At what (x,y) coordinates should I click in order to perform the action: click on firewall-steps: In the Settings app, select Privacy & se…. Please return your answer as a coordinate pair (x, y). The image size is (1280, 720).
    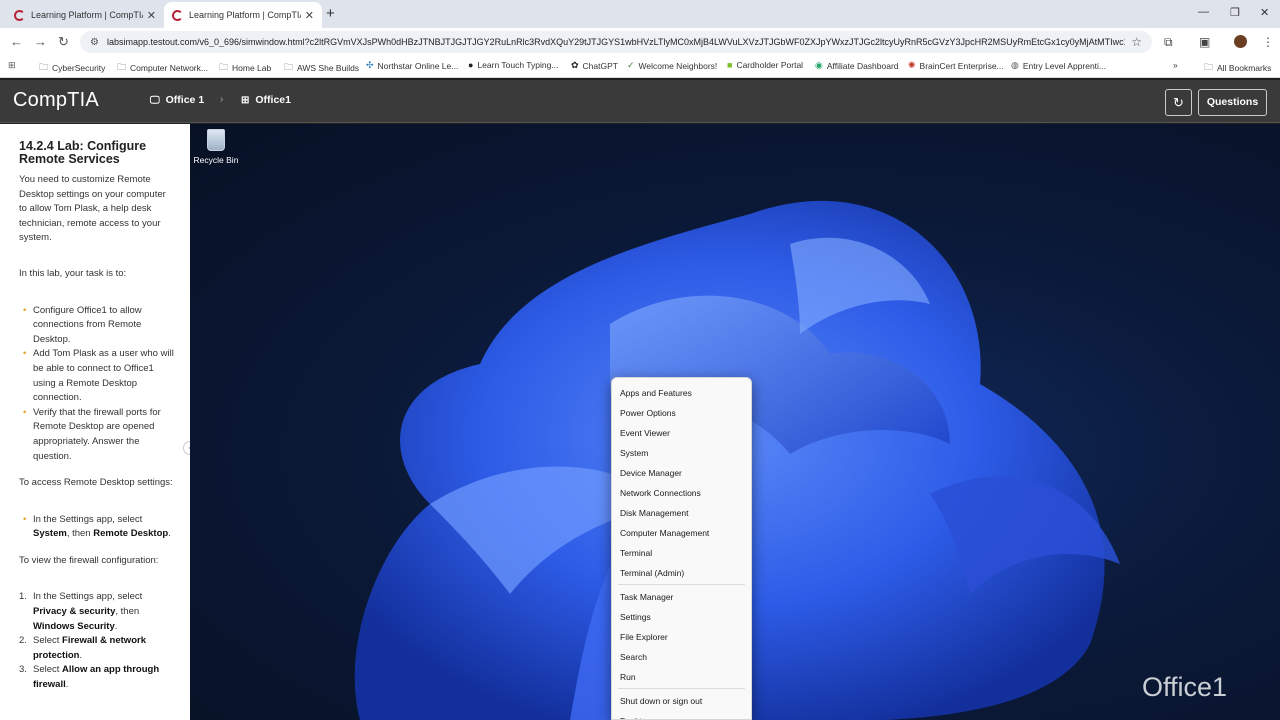
    Looking at the image, I should click on (97, 641).